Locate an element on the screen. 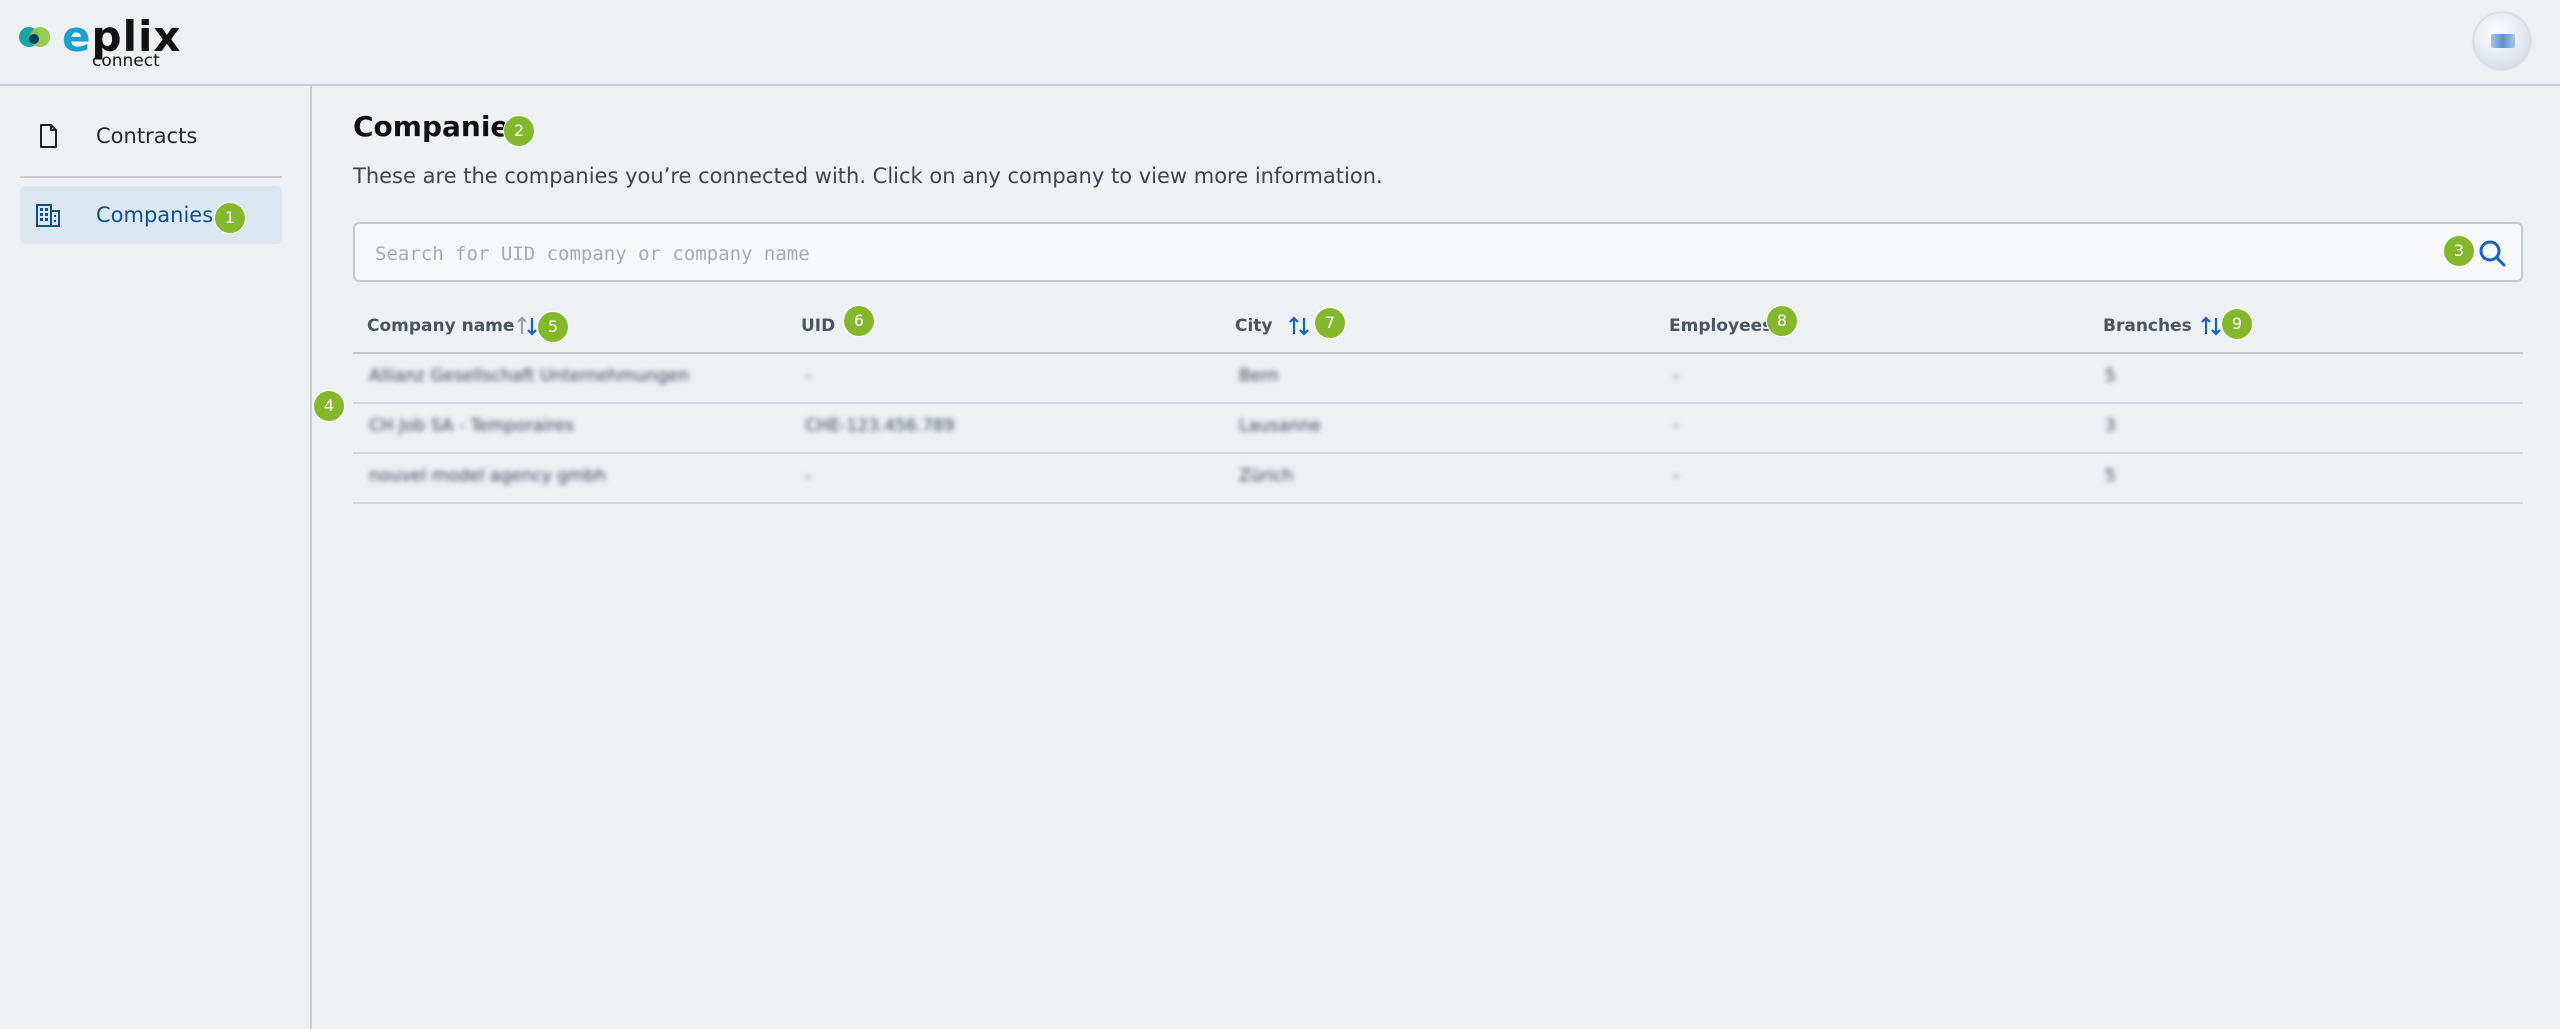 This screenshot has height=1029, width=2560. uid-cell: CHE-123.456.789 is located at coordinates (880, 426).